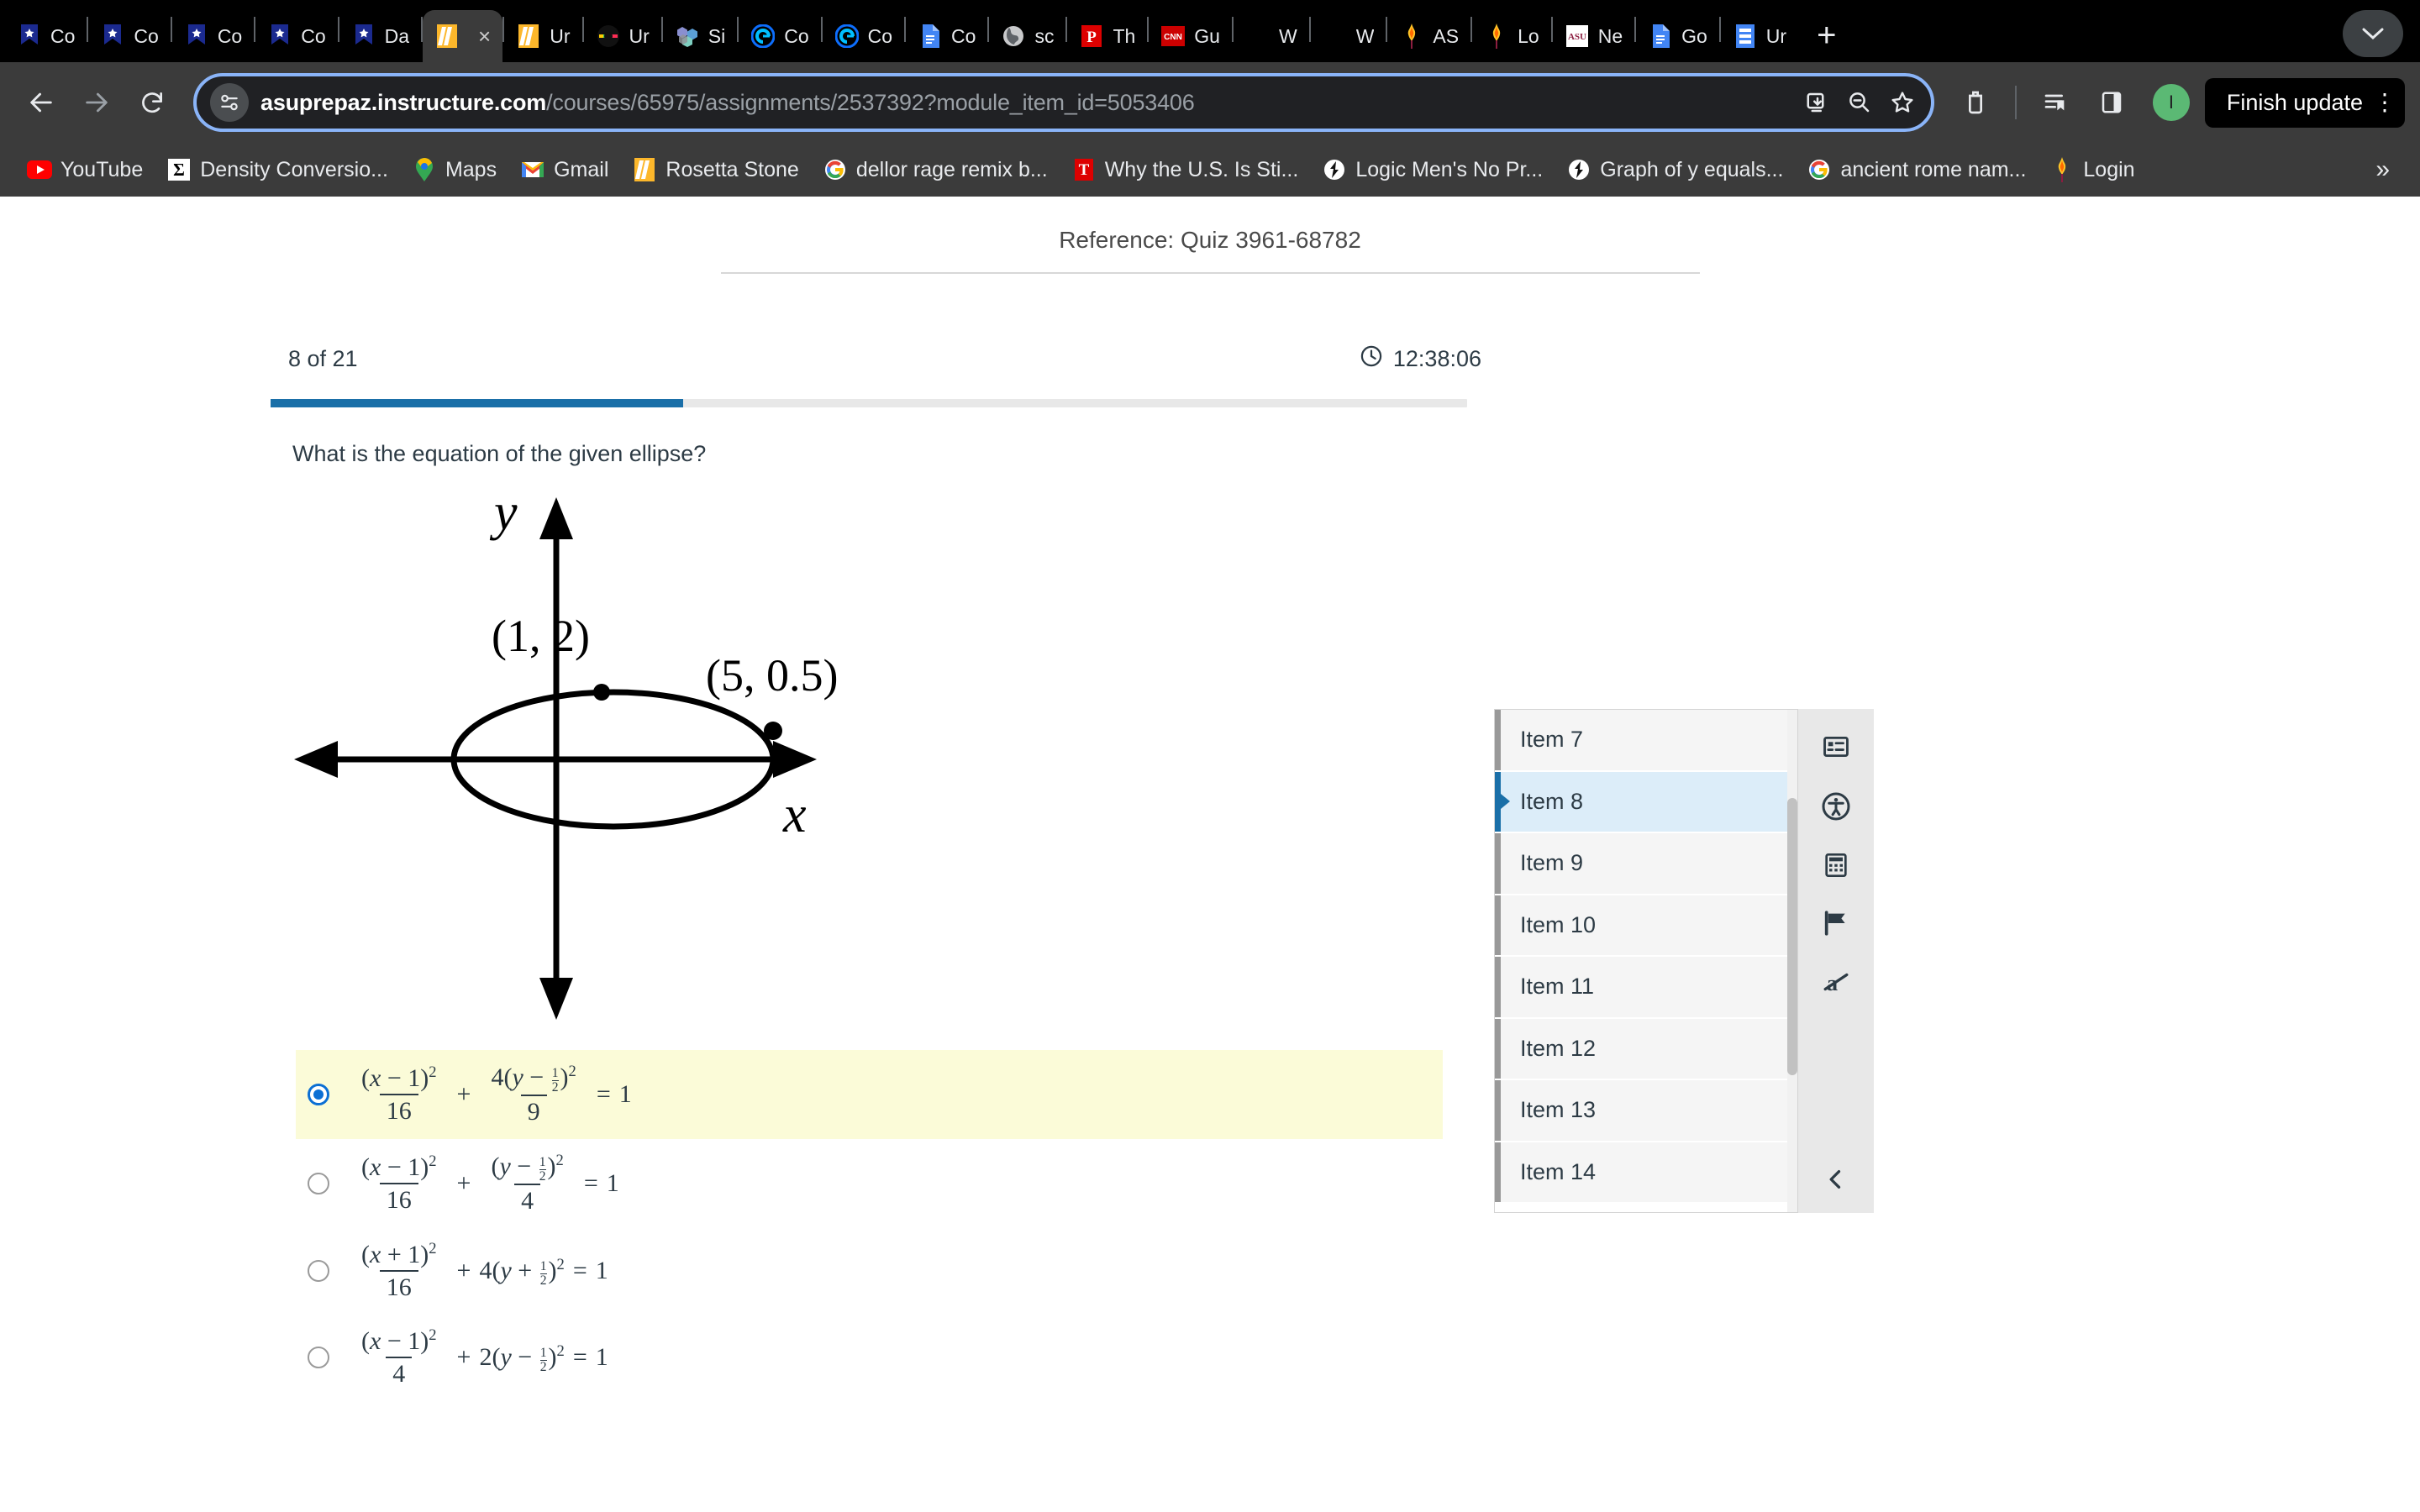 This screenshot has height=1512, width=2420. I want to click on back-button, so click(41, 102).